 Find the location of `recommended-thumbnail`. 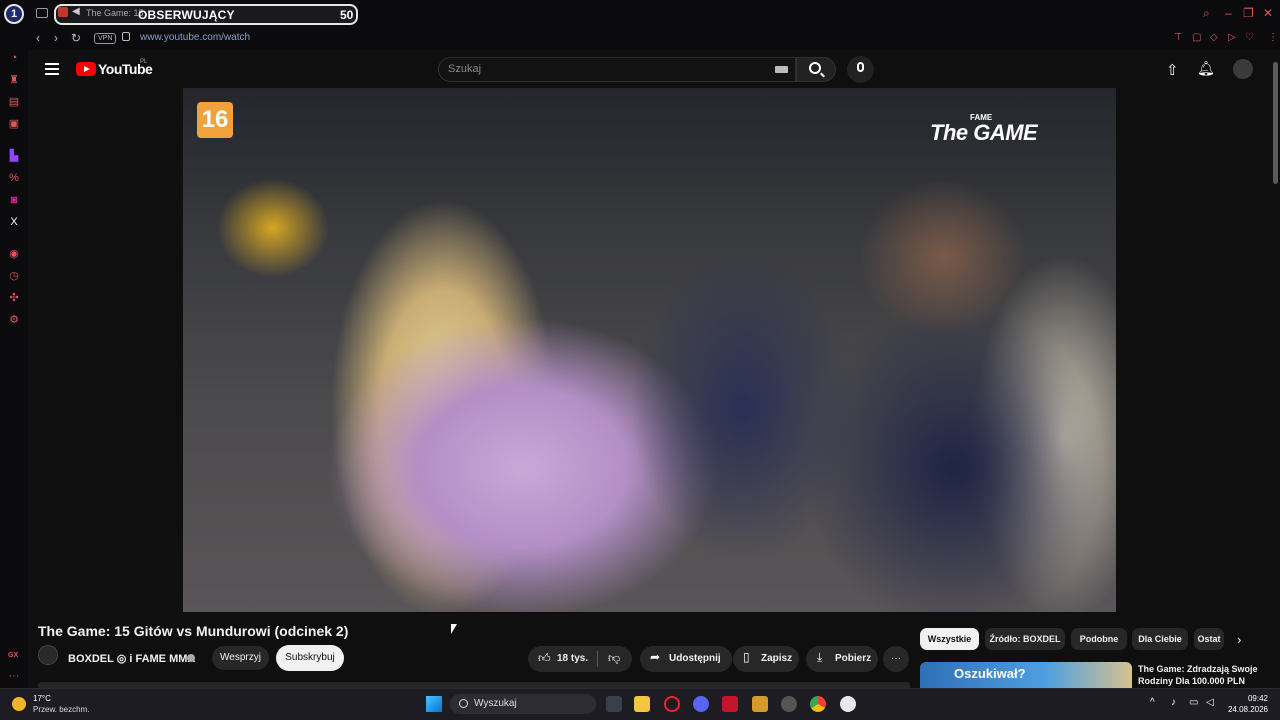

recommended-thumbnail is located at coordinates (1026, 675).